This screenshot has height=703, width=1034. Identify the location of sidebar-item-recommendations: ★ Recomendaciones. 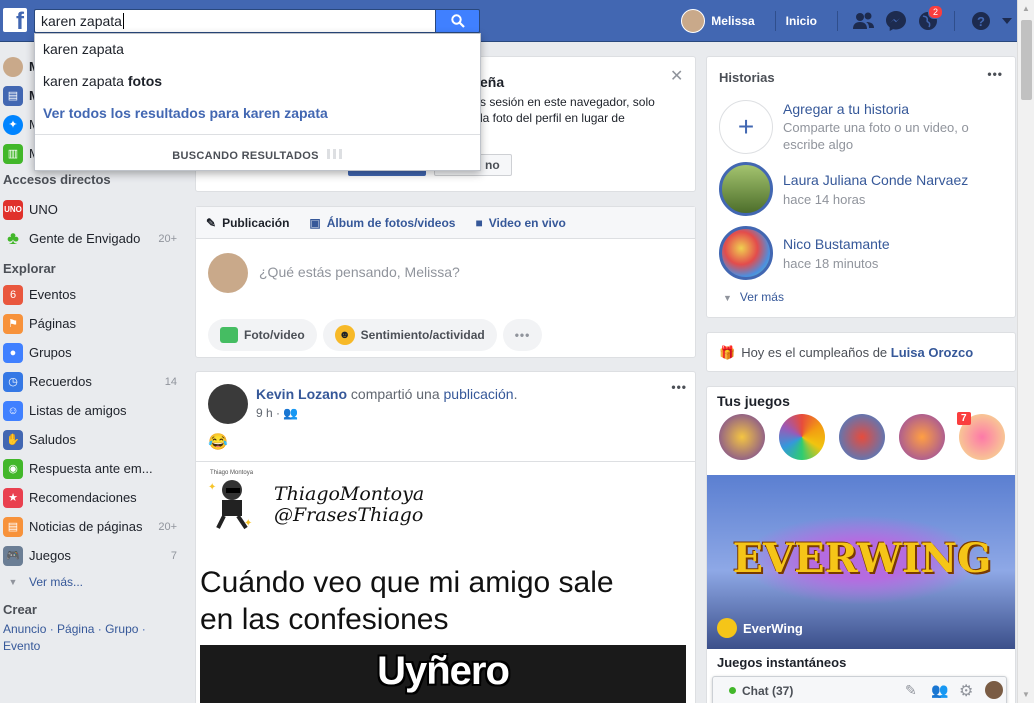
(92, 497).